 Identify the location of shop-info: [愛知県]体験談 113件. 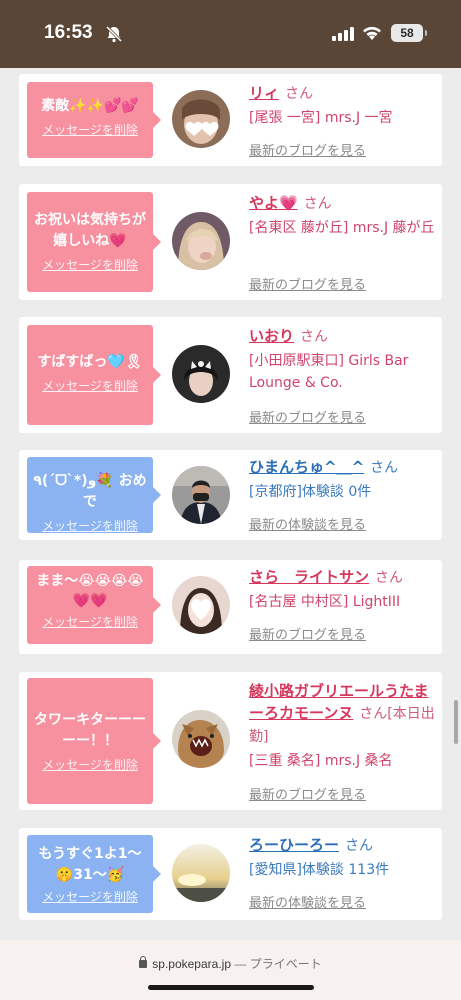
(319, 870).